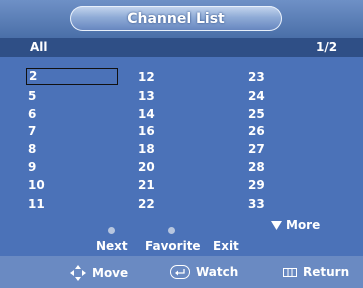 This screenshot has height=288, width=363. I want to click on filter-label: All, so click(39, 47).